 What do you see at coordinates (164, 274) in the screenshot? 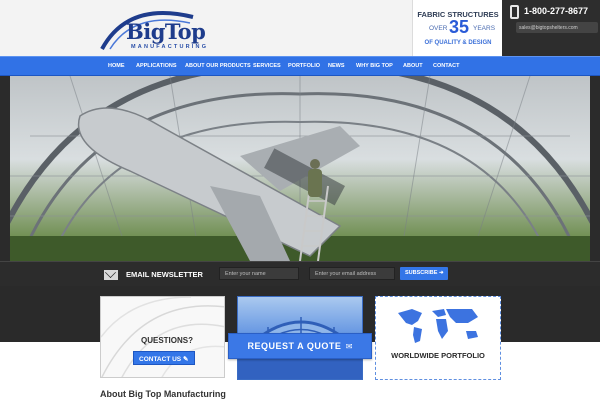
I see `newsletter-title: EMAIL NEWSLETTER` at bounding box center [164, 274].